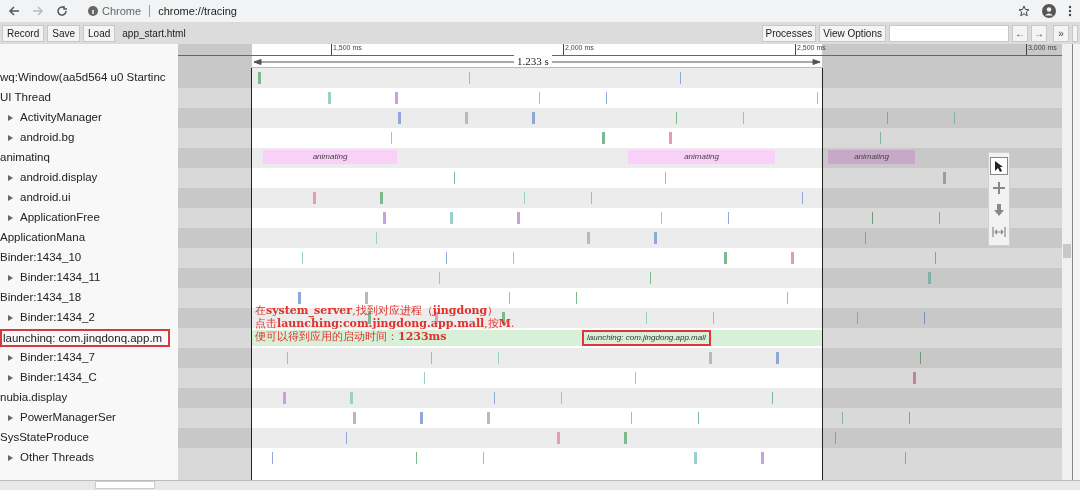 This screenshot has width=1080, height=490. I want to click on track-label: SysStateProduce, so click(44, 438).